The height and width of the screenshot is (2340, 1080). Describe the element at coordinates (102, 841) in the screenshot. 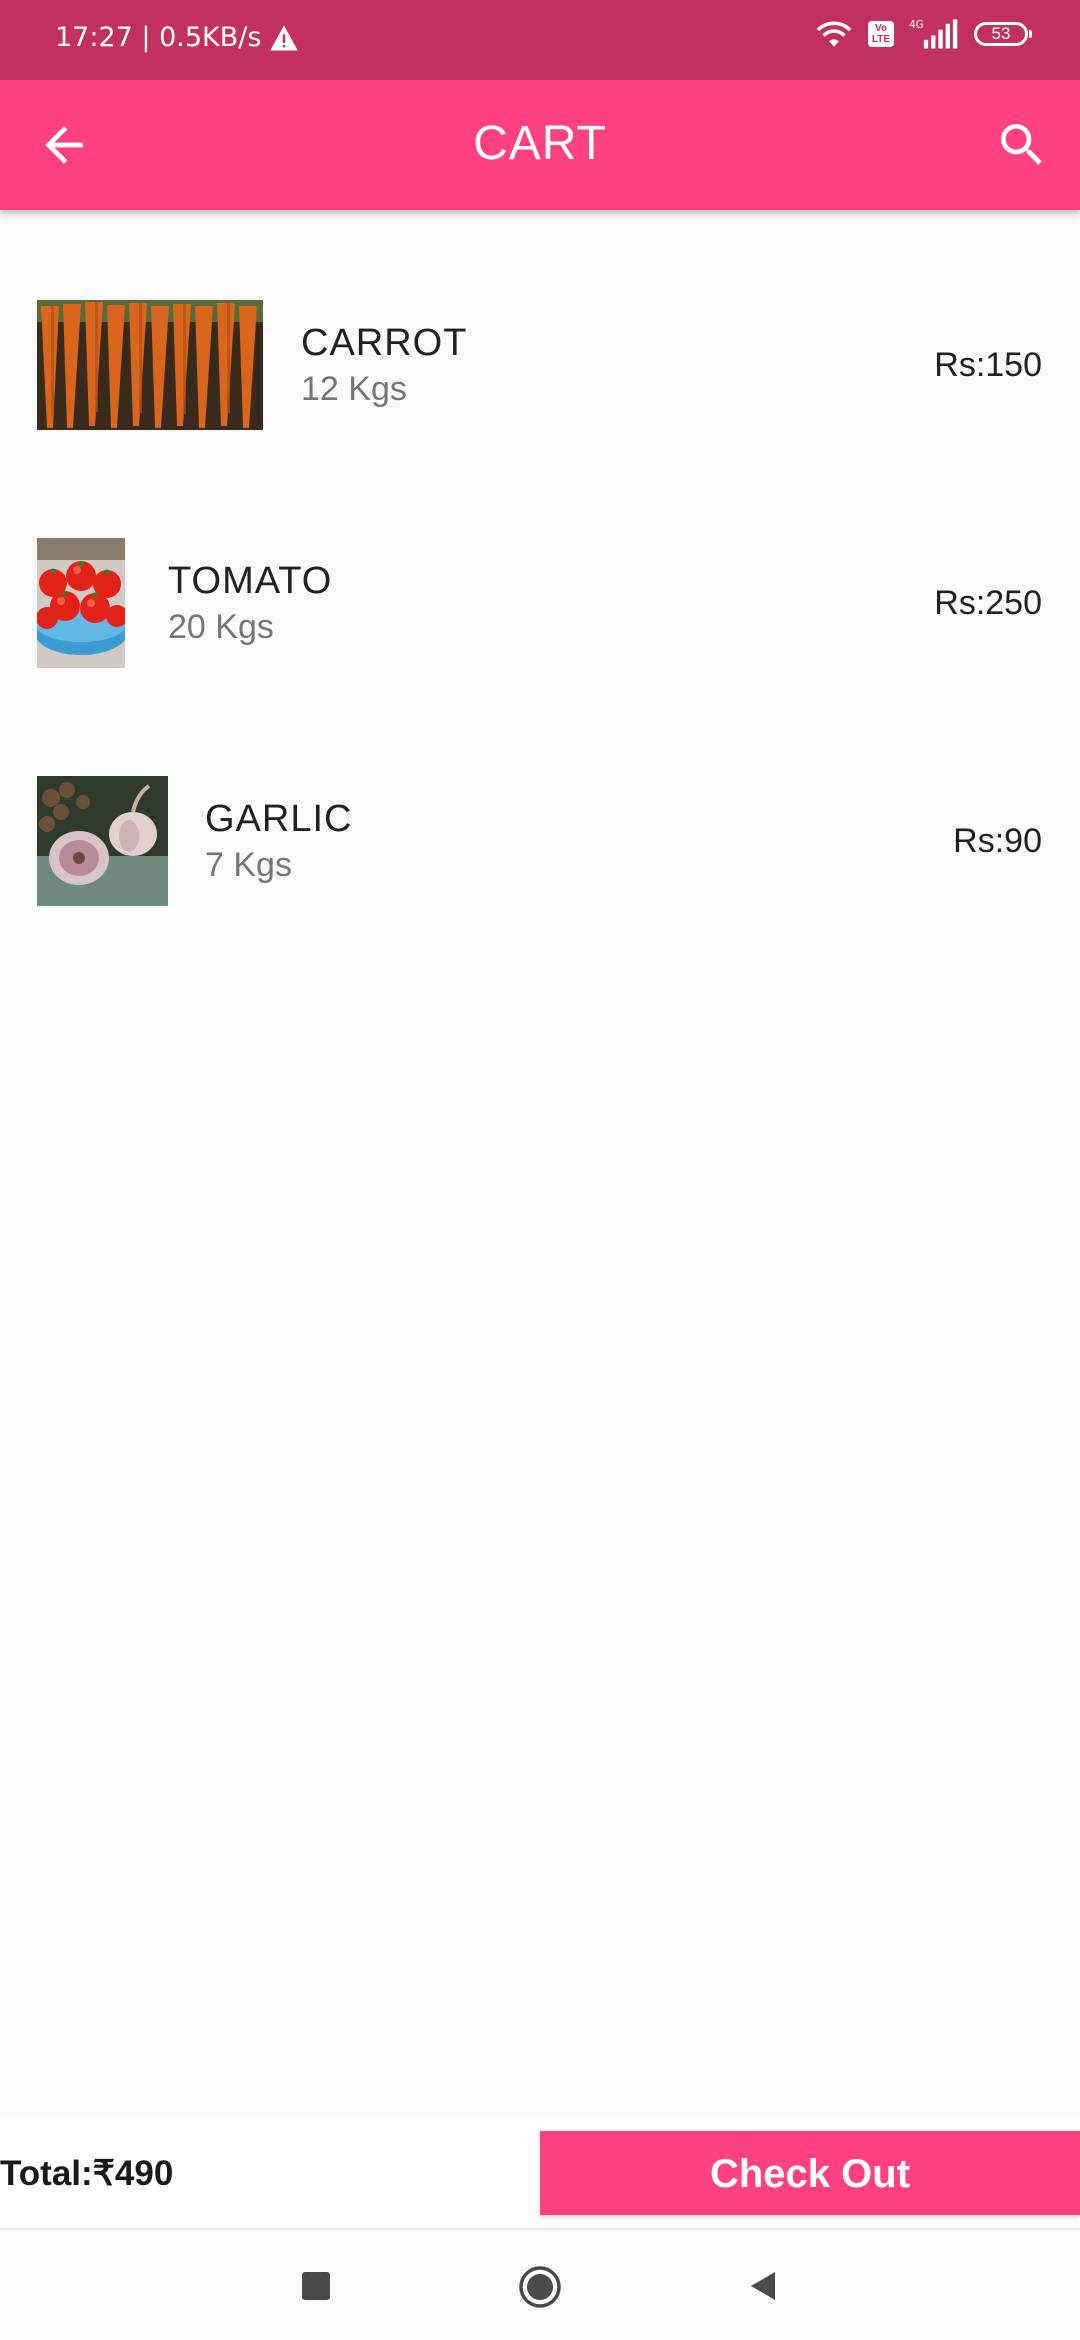

I see `garlic-image` at that location.